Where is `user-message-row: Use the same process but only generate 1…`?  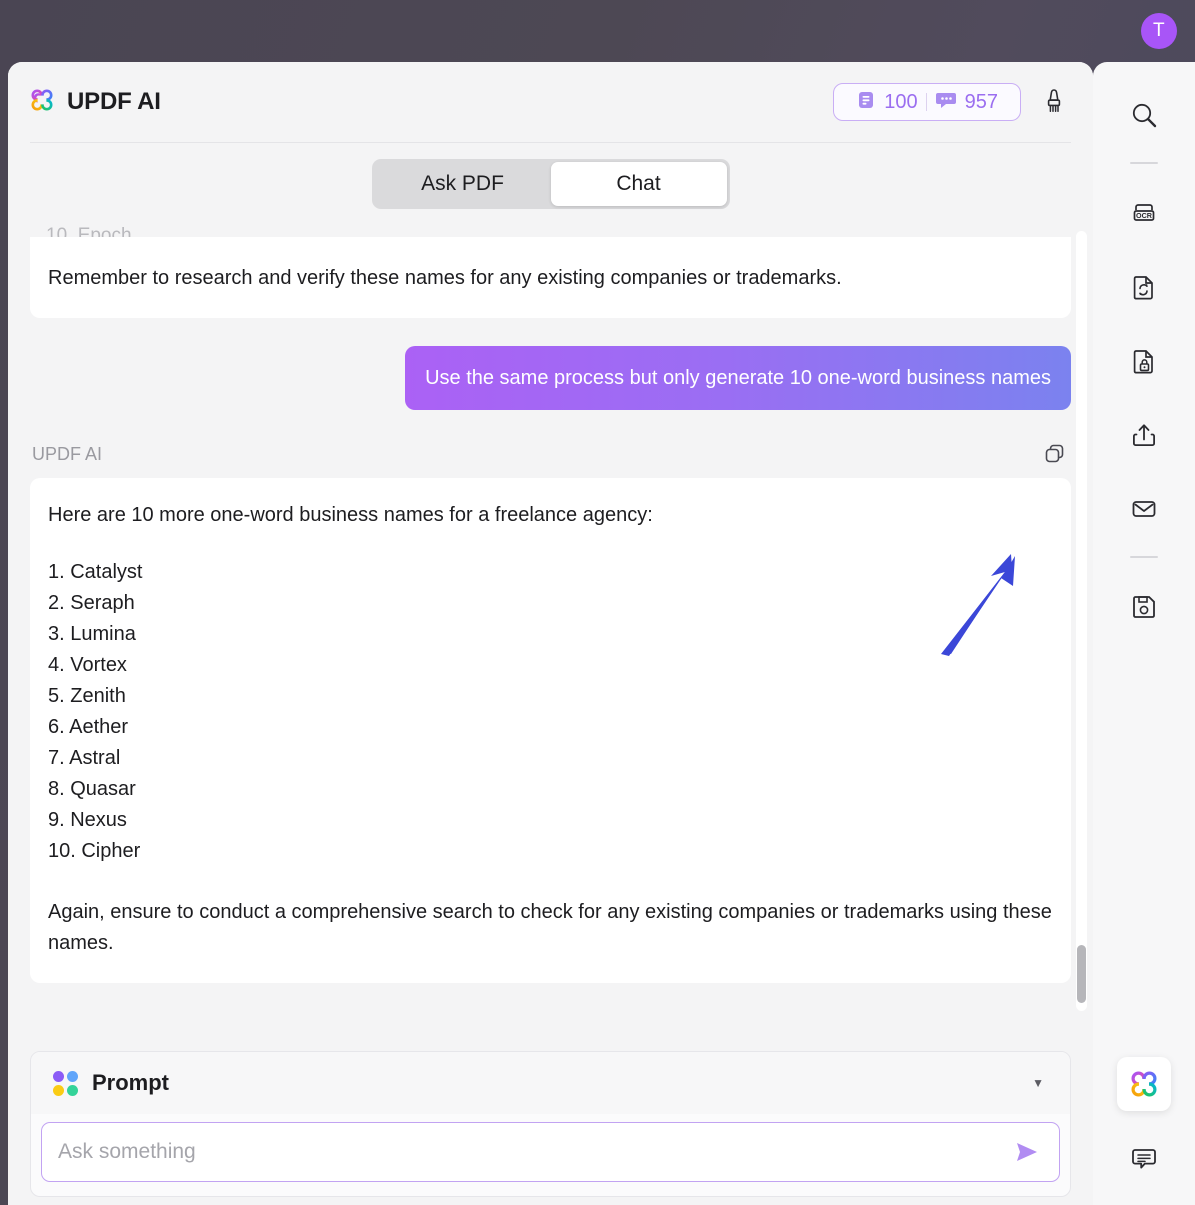
user-message-row: Use the same process but only generate 1… is located at coordinates (550, 378).